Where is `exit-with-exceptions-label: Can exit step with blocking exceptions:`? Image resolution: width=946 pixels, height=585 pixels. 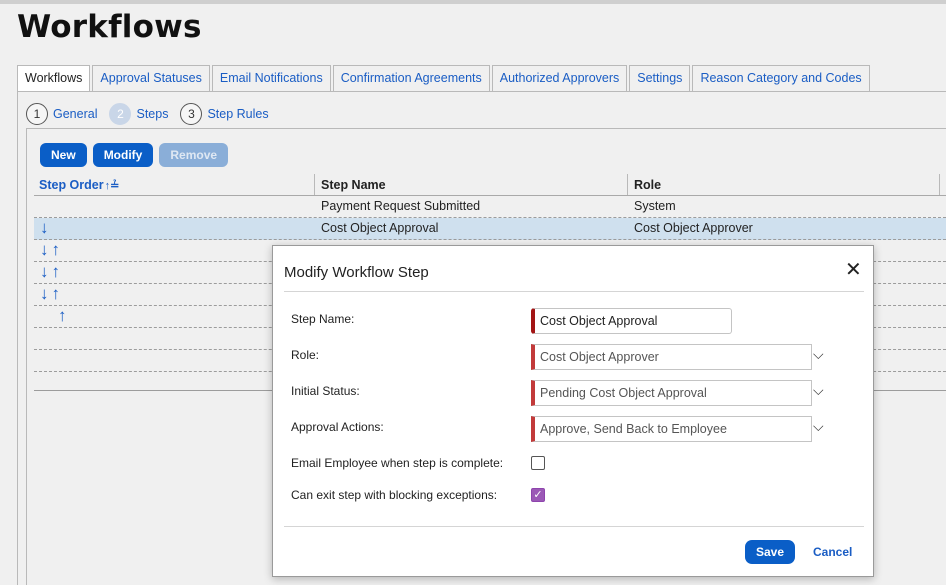
exit-with-exceptions-label: Can exit step with blocking exceptions: is located at coordinates (394, 495).